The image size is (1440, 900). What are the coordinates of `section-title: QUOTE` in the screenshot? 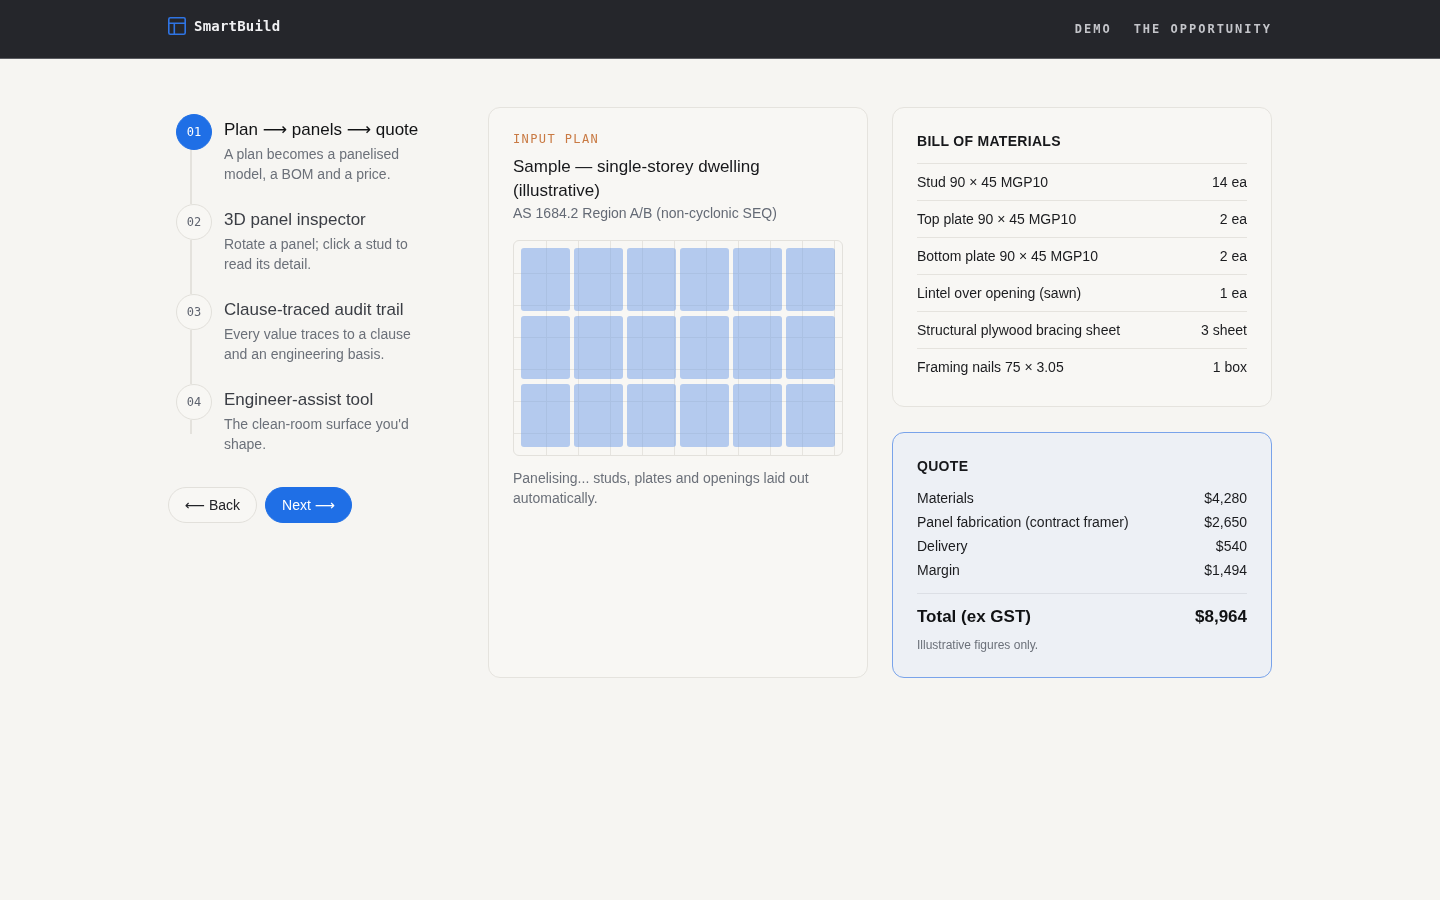 It's located at (943, 466).